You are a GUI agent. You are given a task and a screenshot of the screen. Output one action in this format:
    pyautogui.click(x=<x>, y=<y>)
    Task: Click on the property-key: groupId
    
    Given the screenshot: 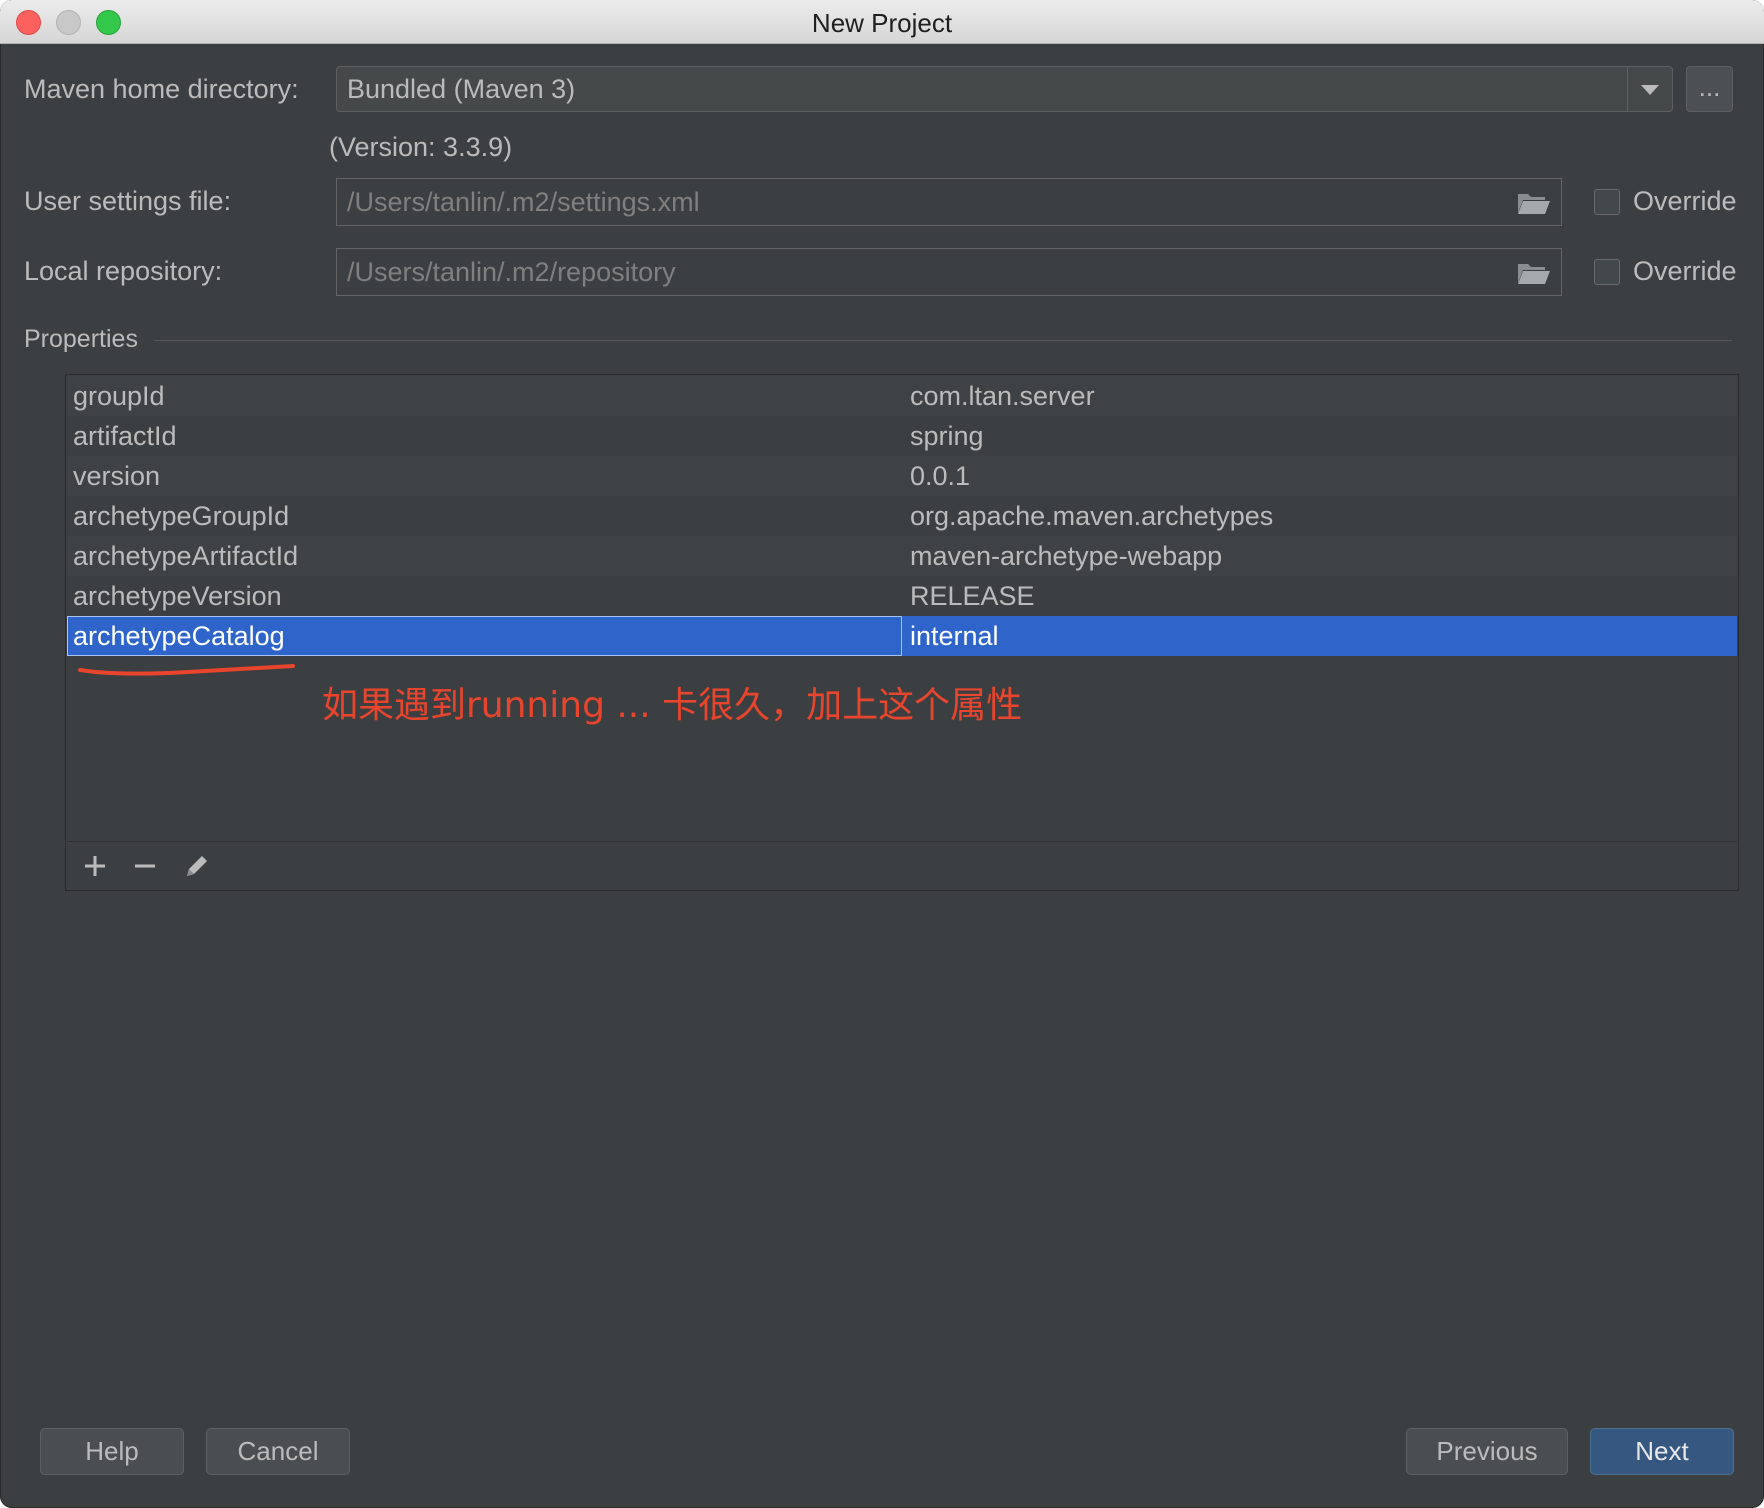 What is the action you would take?
    pyautogui.click(x=119, y=396)
    